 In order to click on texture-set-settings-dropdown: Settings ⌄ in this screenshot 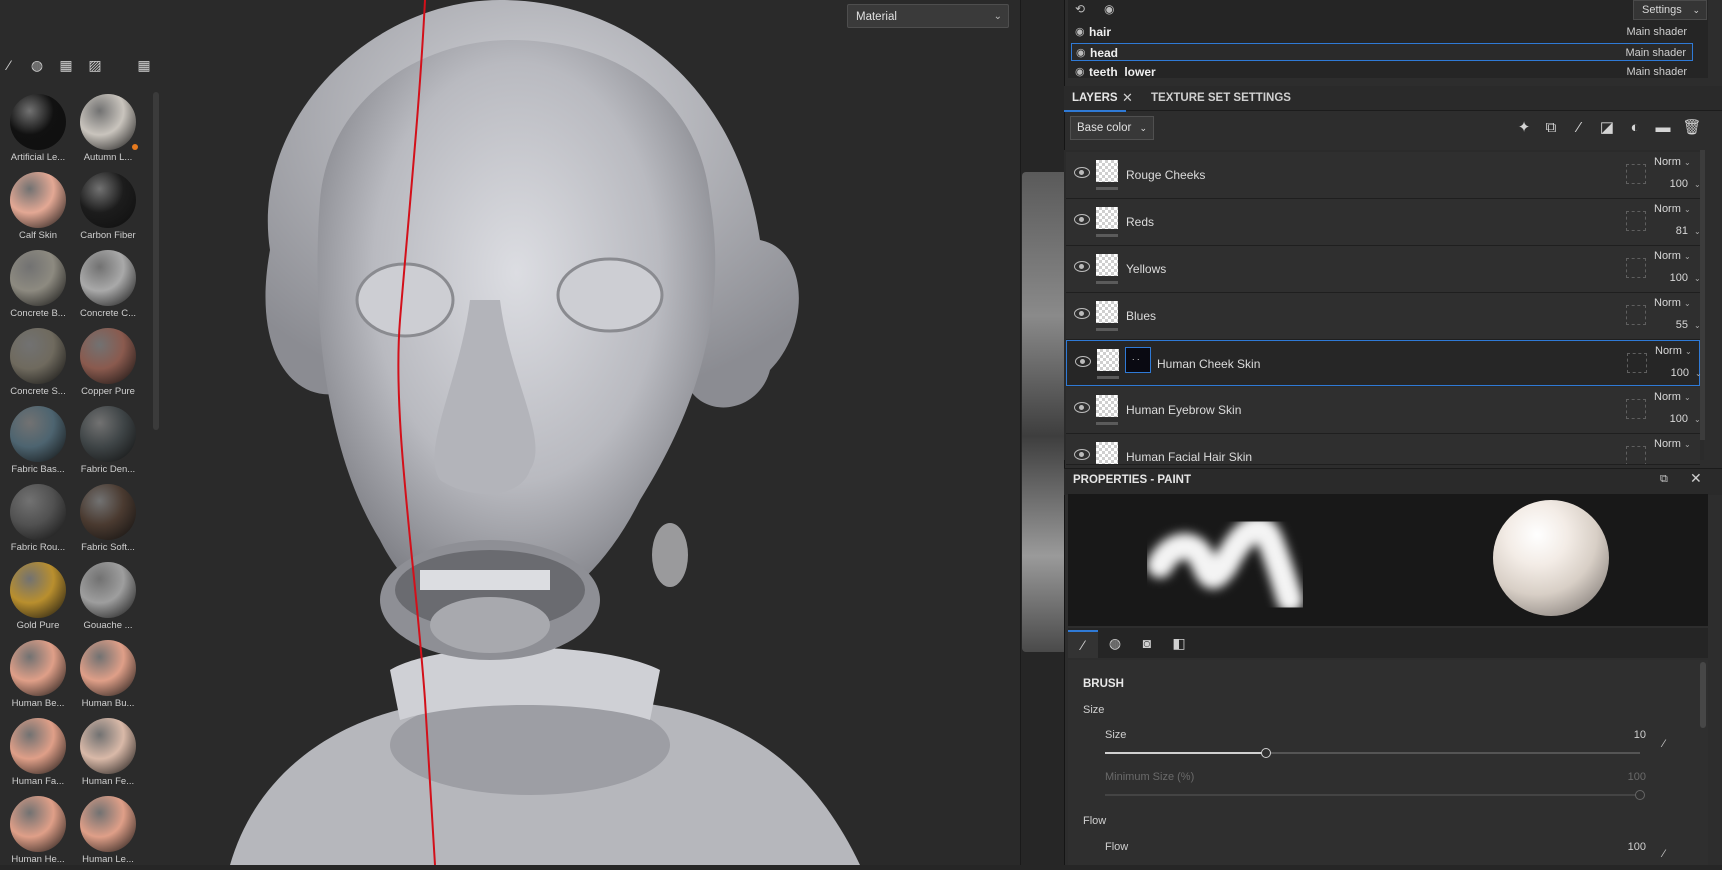, I will do `click(1670, 10)`.